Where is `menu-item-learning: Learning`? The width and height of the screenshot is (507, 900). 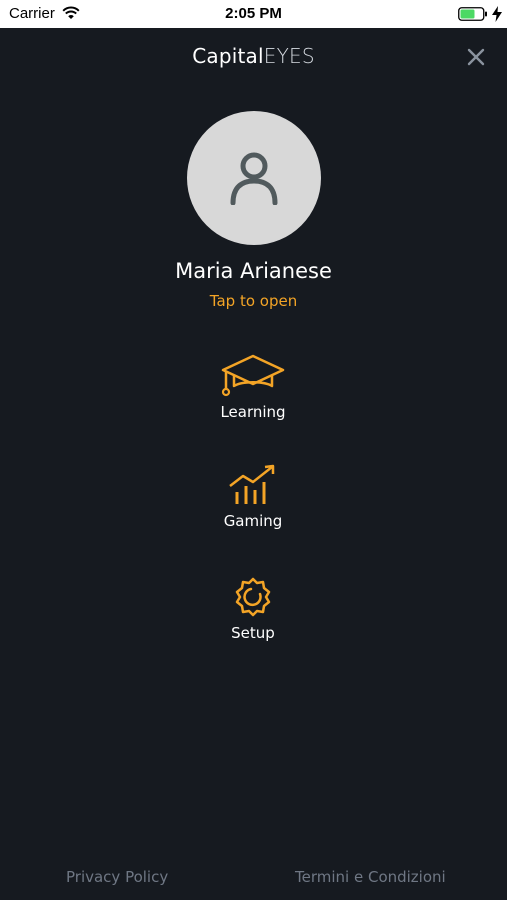 menu-item-learning: Learning is located at coordinates (253, 387).